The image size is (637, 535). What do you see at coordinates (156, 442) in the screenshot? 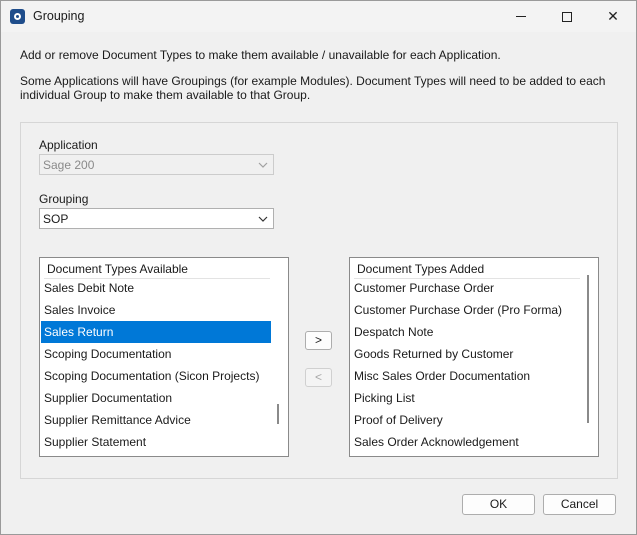
I see `list-item: Supplier Statement` at bounding box center [156, 442].